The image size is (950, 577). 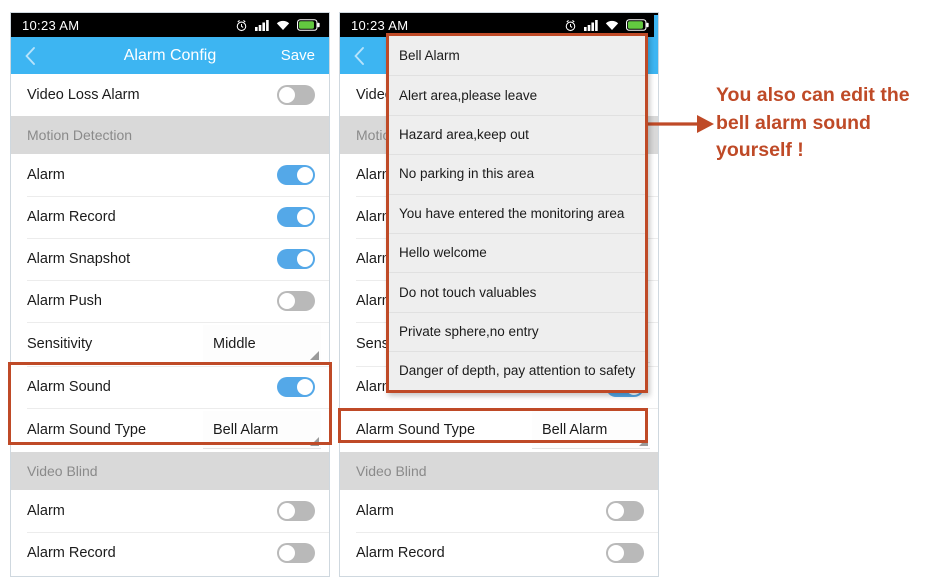 What do you see at coordinates (517, 173) in the screenshot?
I see `dropdown-option: No parking in this area` at bounding box center [517, 173].